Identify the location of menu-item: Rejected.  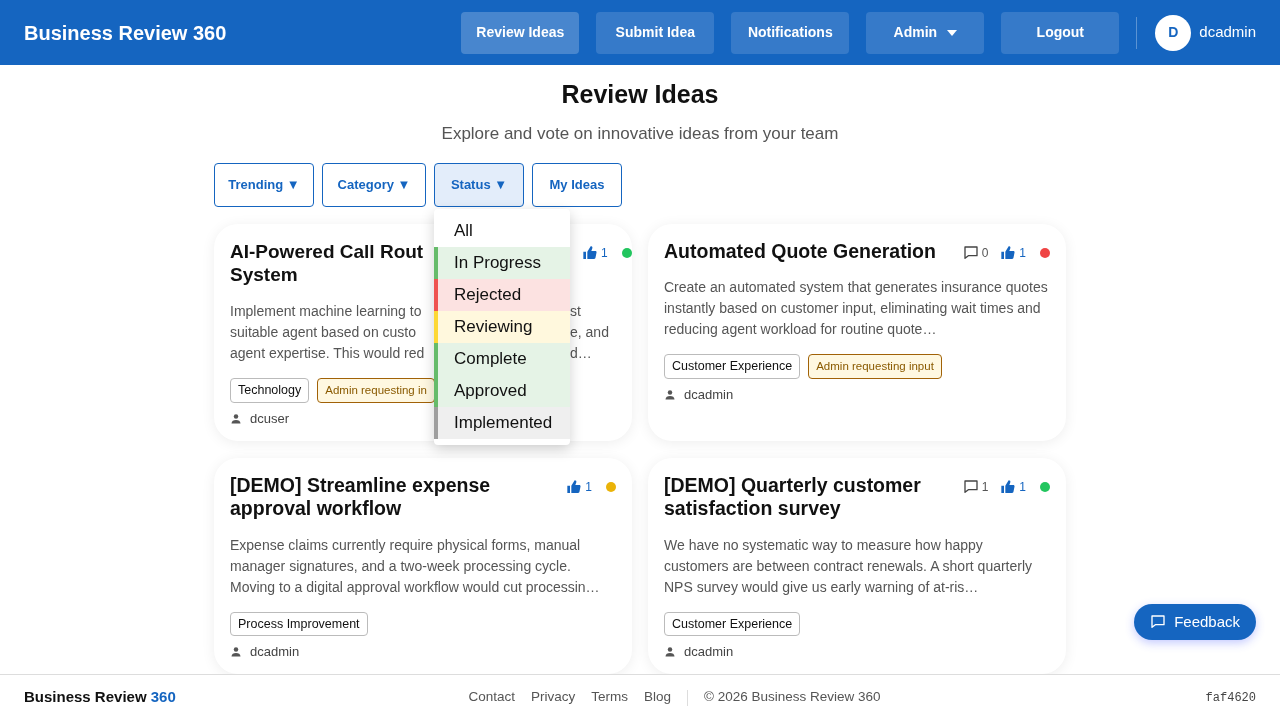
(502, 294).